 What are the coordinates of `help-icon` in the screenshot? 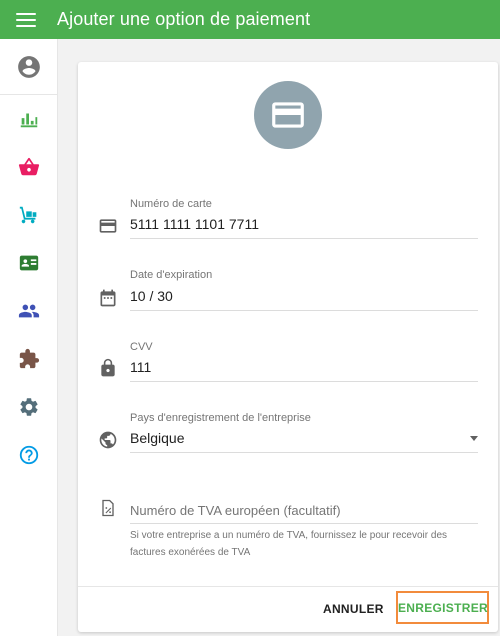 It's located at (28, 455).